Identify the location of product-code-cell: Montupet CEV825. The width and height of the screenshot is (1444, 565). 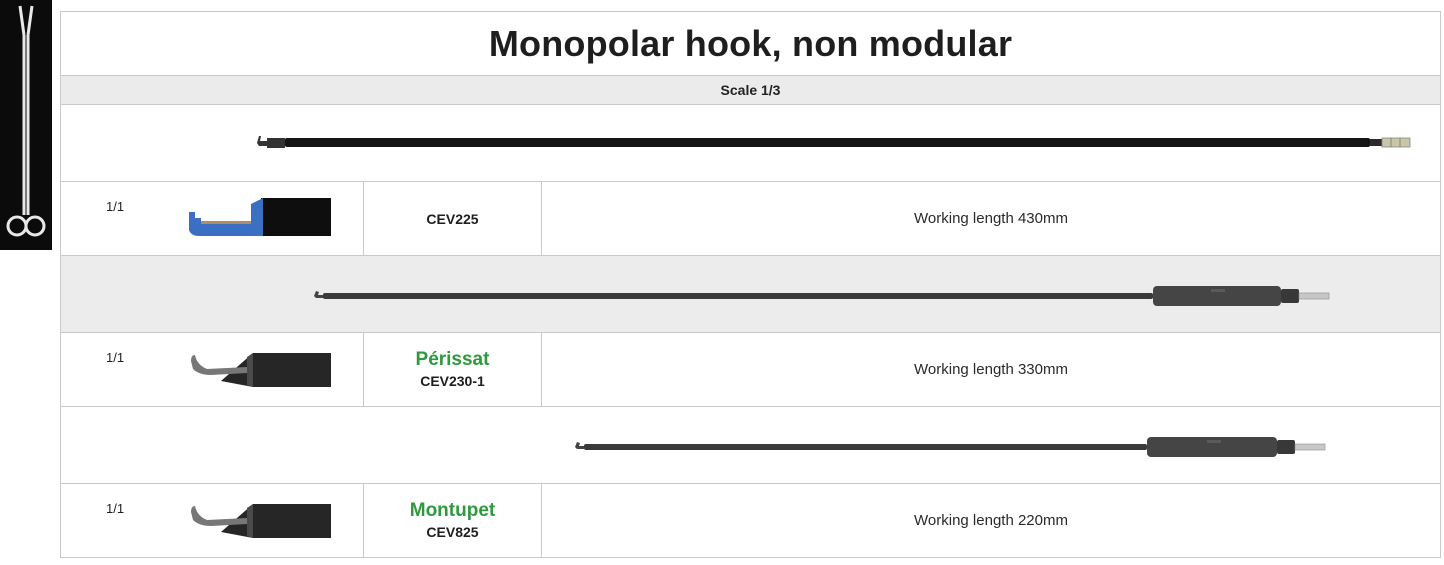
(452, 520).